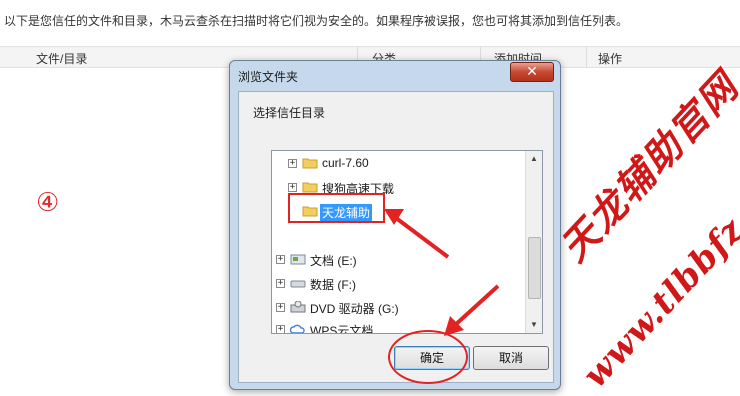 Image resolution: width=740 pixels, height=396 pixels. What do you see at coordinates (289, 113) in the screenshot?
I see `dialog-prompt: 选择信任目录` at bounding box center [289, 113].